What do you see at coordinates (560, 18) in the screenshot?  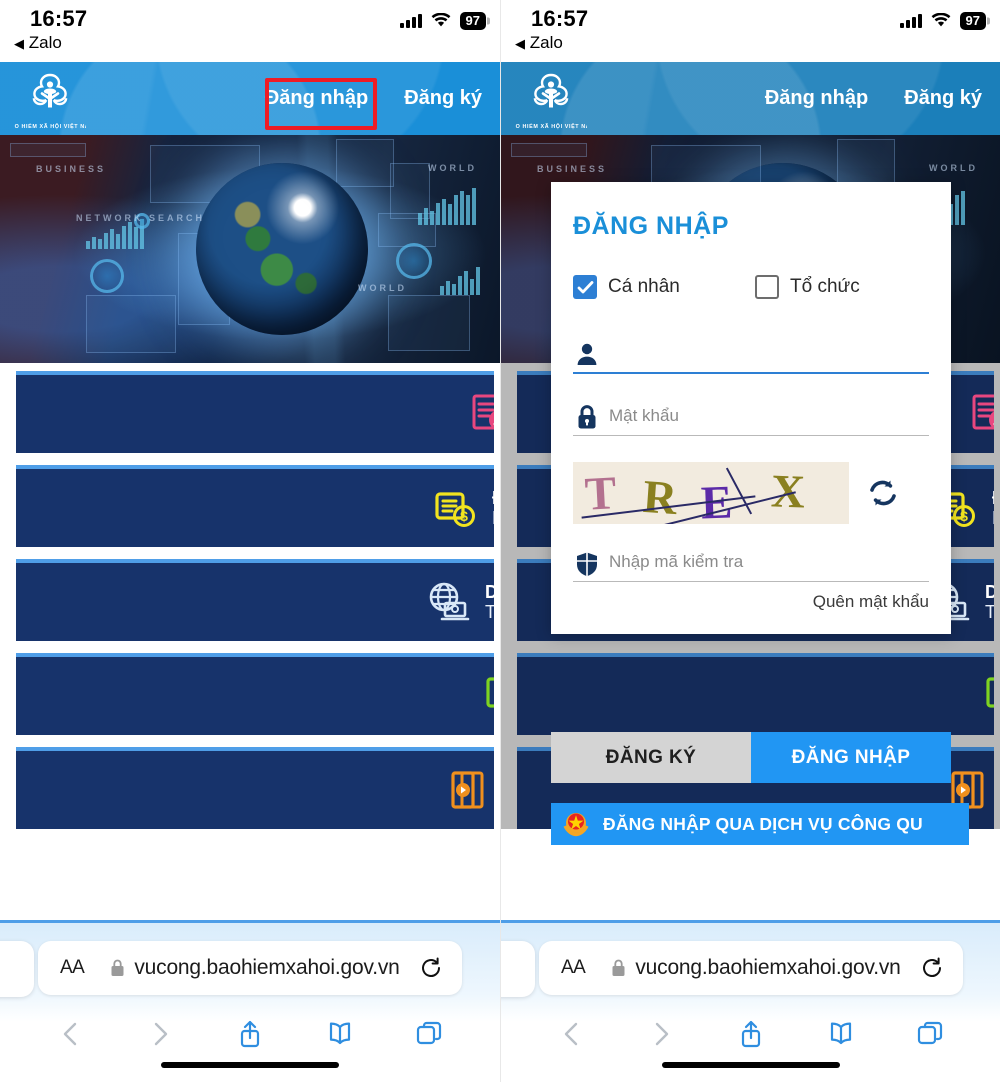 I see `status-time: 16:57` at bounding box center [560, 18].